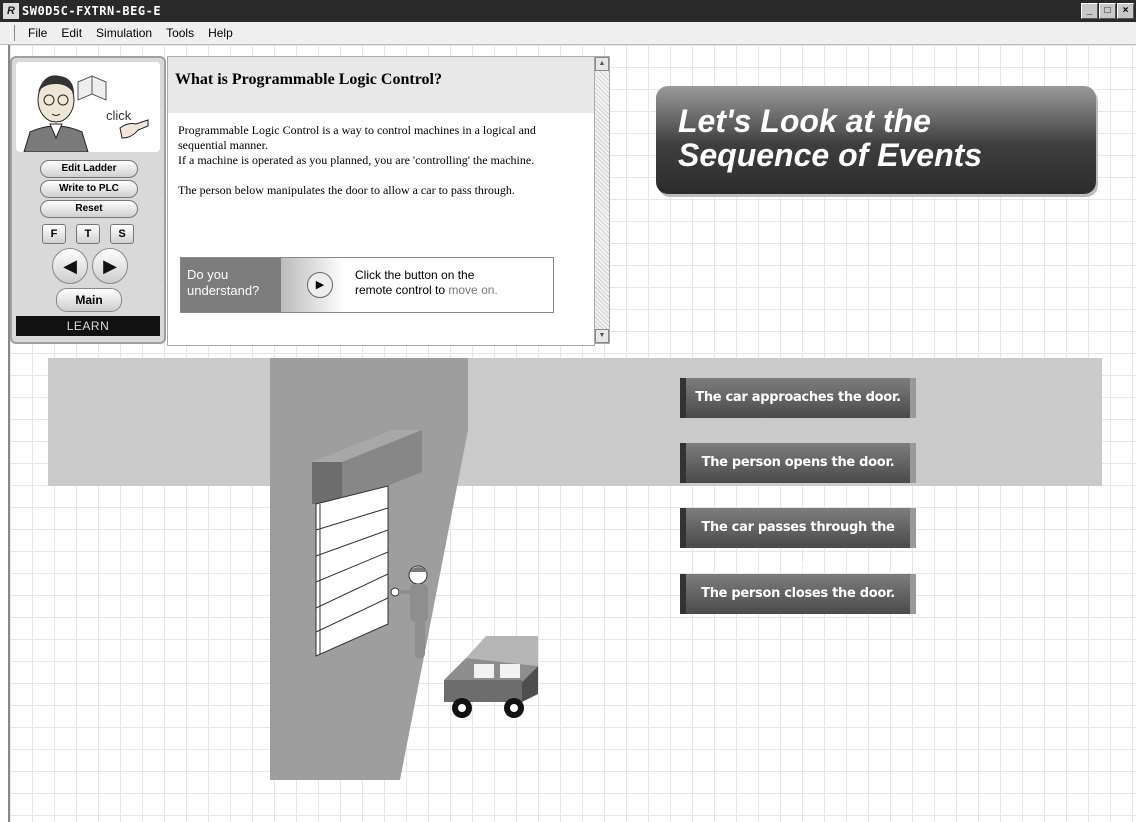 This screenshot has width=1136, height=822. I want to click on maximize-button: □, so click(1107, 11).